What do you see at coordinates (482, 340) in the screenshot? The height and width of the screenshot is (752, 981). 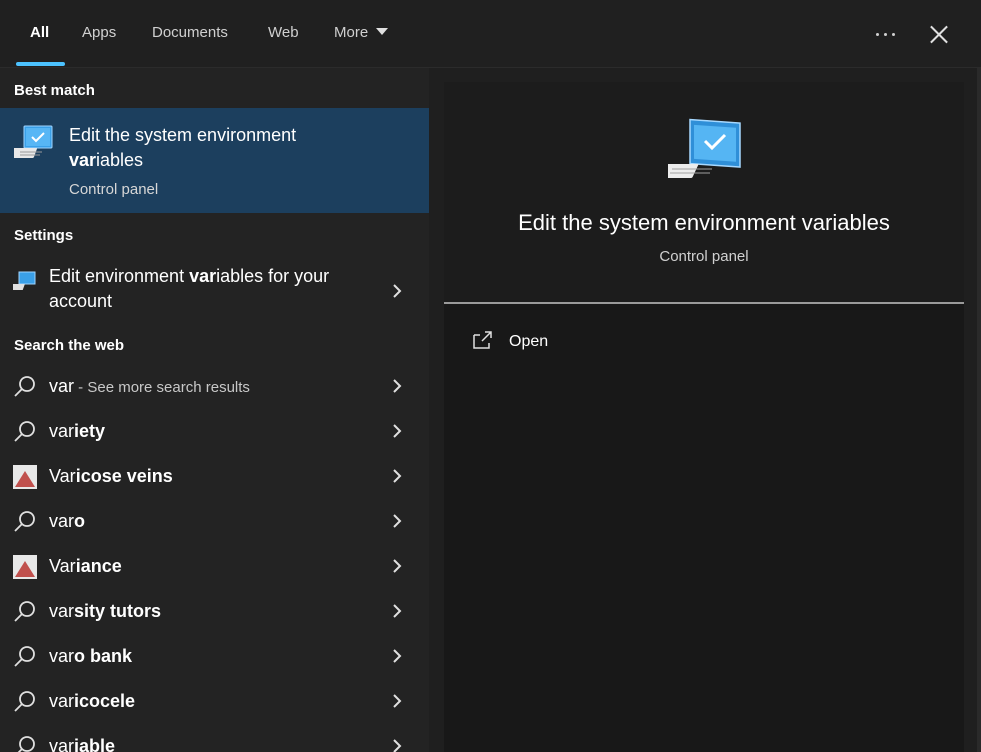 I see `open-external-icon` at bounding box center [482, 340].